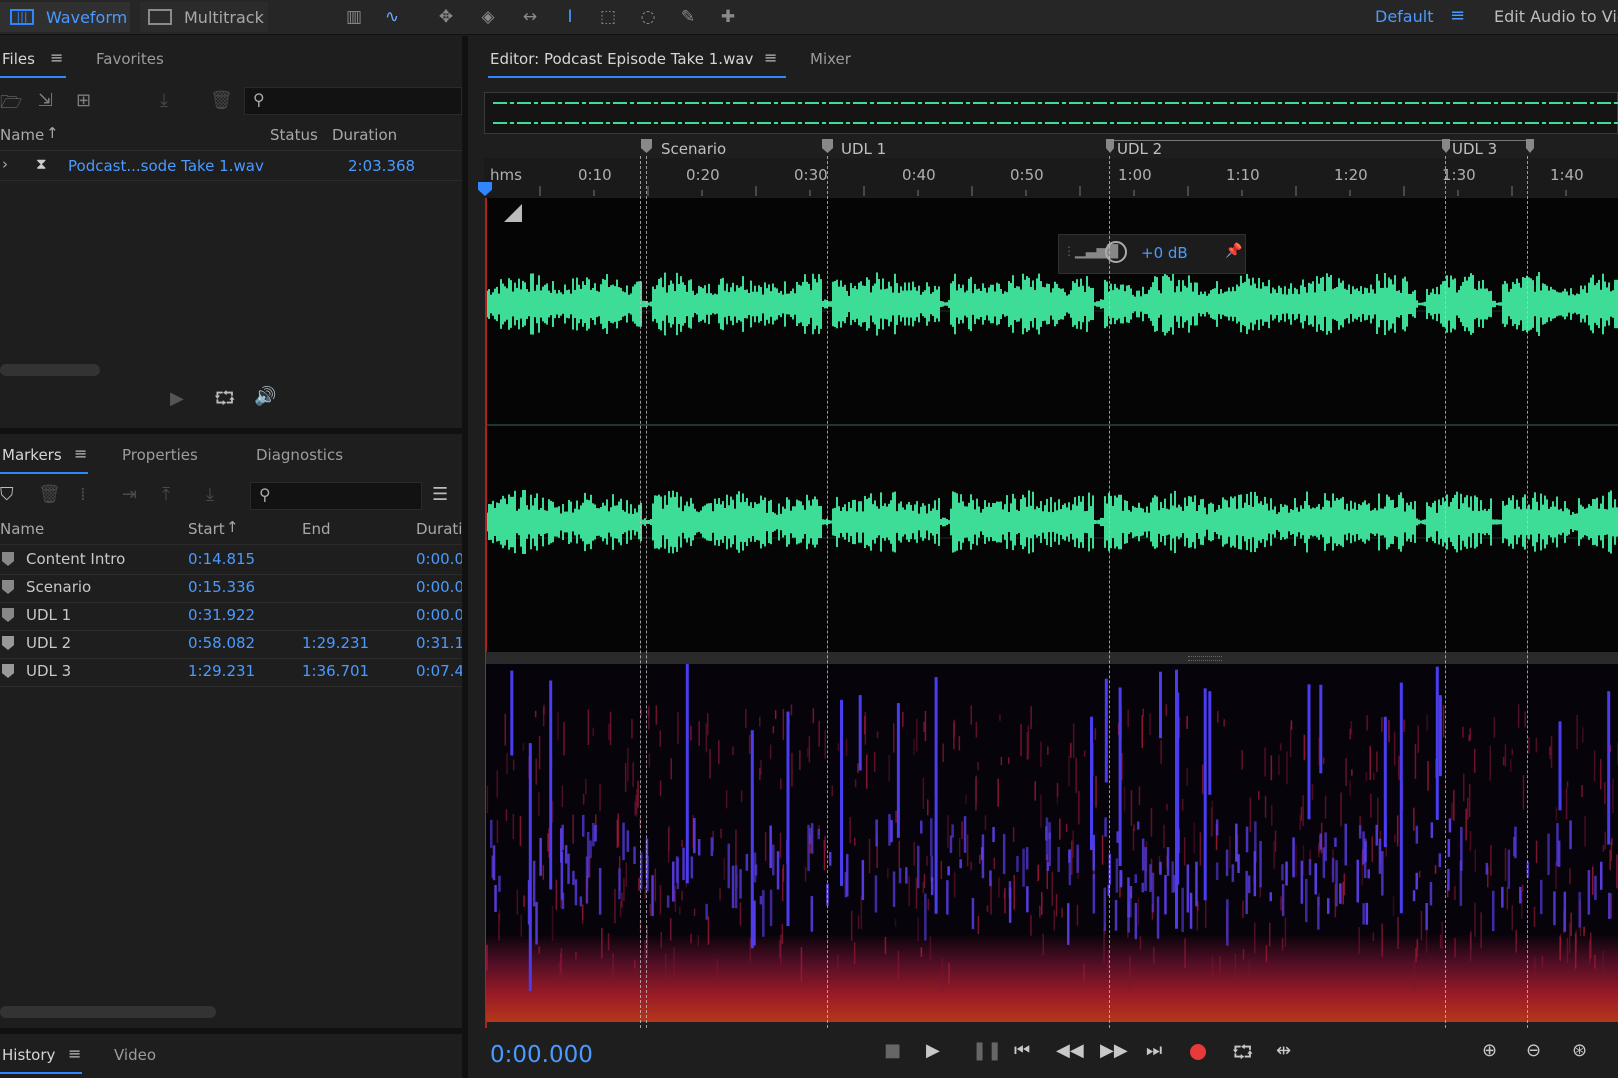 Image resolution: width=1618 pixels, height=1078 pixels. Describe the element at coordinates (1154, 1050) in the screenshot. I see `skip-to-end-icon: ⏭` at that location.